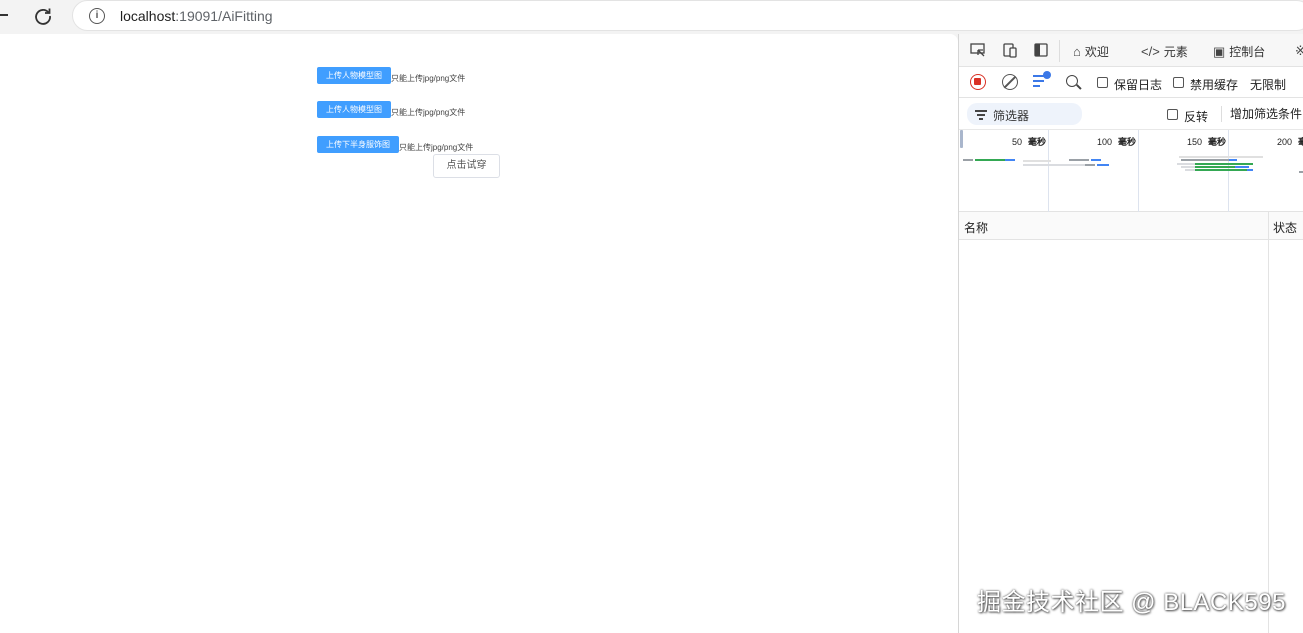  I want to click on upload-row-person-1: 上传人物模型图 只能上传jpg/png文件, so click(391, 75).